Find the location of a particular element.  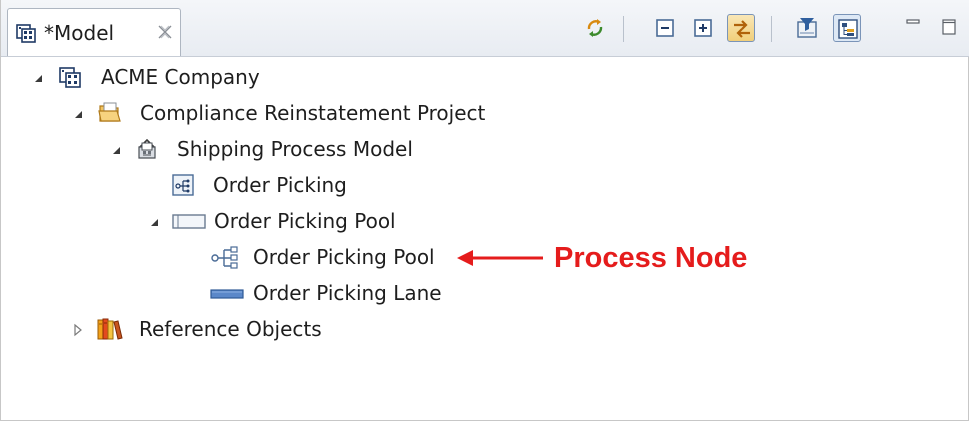

tree-layout-button is located at coordinates (847, 28).